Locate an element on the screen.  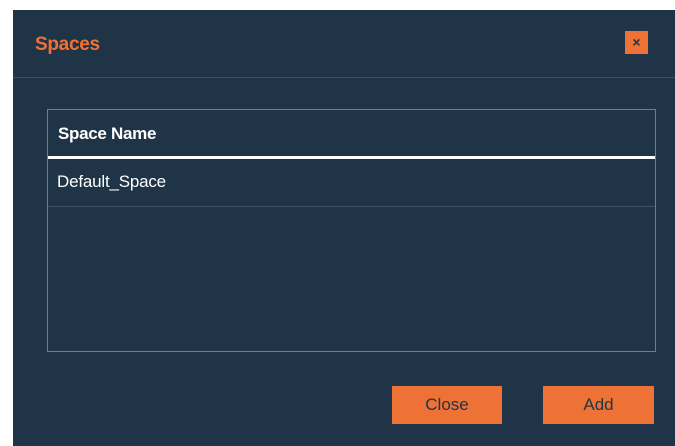
column-header-space-name: Space Name is located at coordinates (351, 134).